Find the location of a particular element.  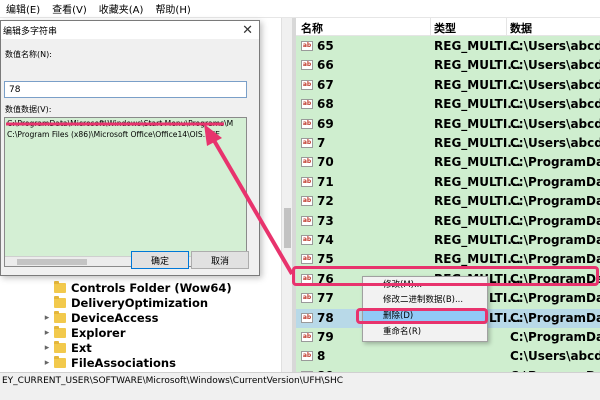

tree-item-explorer: ▸ Explorer is located at coordinates (83, 332).